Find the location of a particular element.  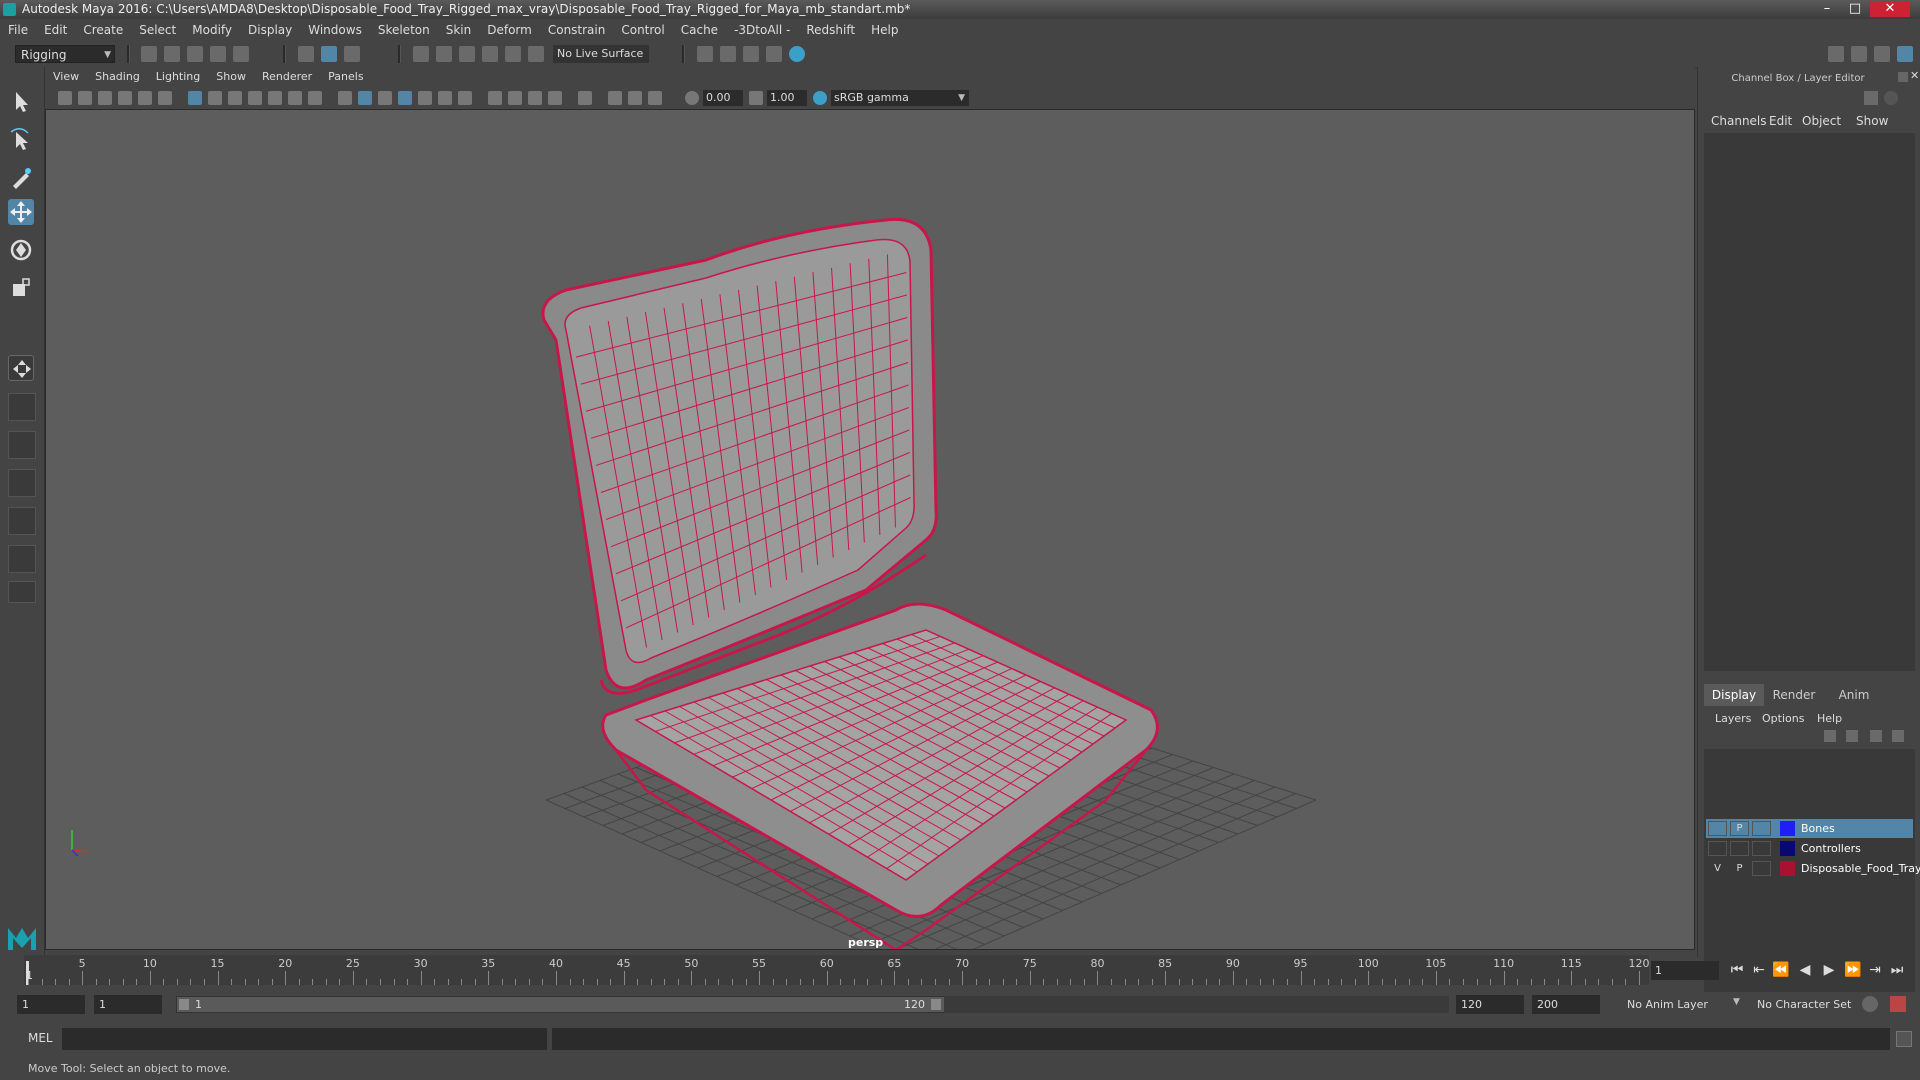

move-layer-up-icon is located at coordinates (1830, 736).